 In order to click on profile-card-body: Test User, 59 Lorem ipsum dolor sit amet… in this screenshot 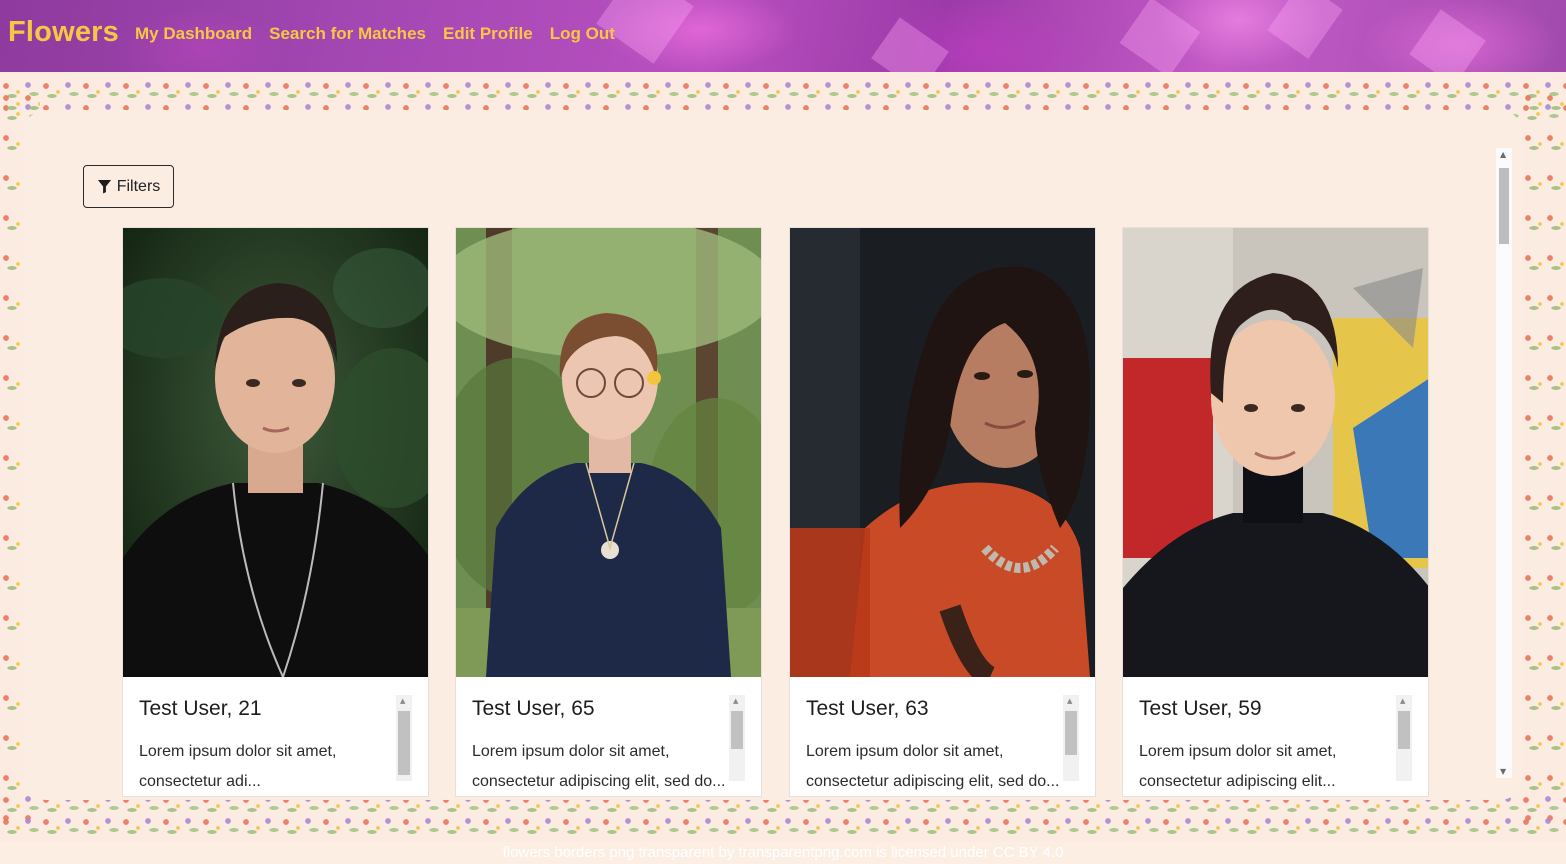, I will do `click(1275, 736)`.